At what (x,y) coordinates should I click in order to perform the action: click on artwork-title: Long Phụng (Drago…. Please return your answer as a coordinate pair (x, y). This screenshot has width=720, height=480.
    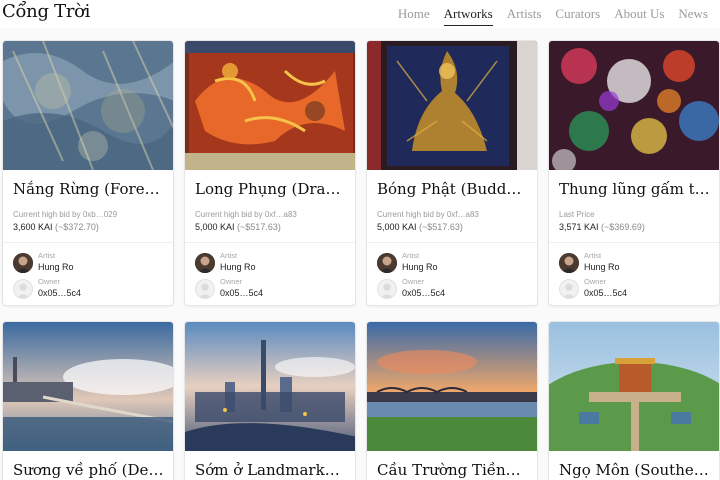
    Looking at the image, I should click on (271, 189).